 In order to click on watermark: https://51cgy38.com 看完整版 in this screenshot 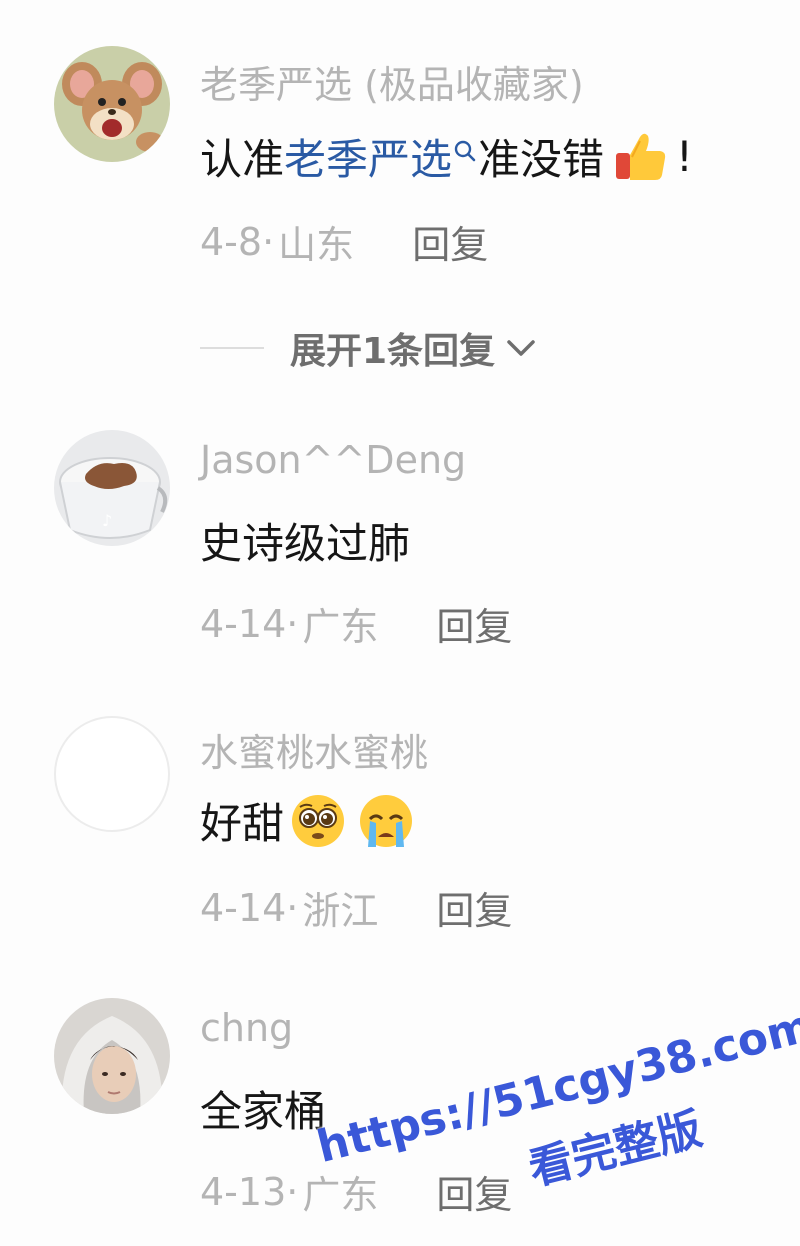, I will do `click(550, 1089)`.